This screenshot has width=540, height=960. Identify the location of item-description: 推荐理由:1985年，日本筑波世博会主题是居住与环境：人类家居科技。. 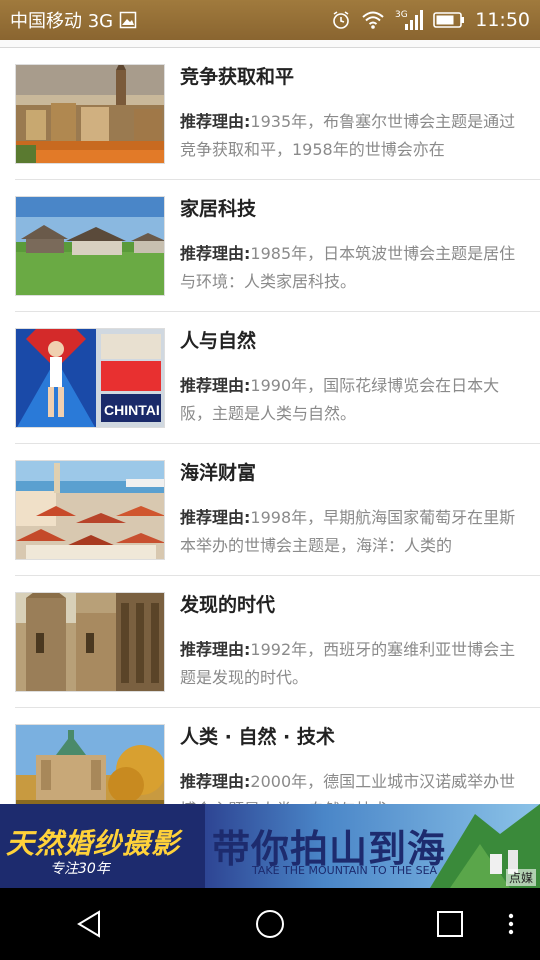
(352, 269).